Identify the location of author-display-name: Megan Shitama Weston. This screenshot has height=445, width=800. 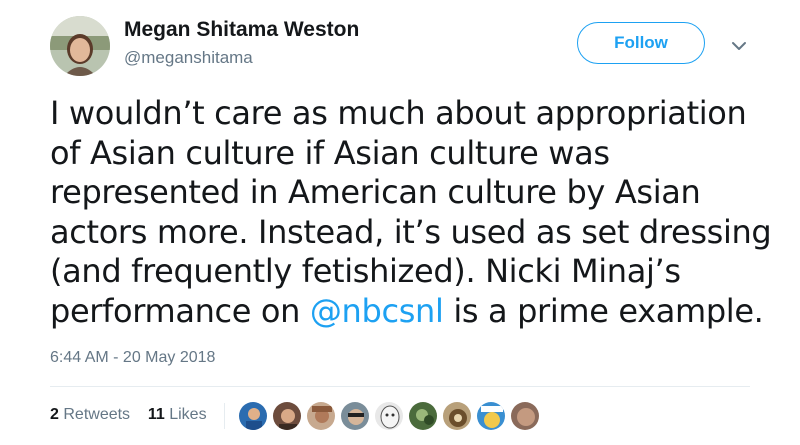
(241, 30).